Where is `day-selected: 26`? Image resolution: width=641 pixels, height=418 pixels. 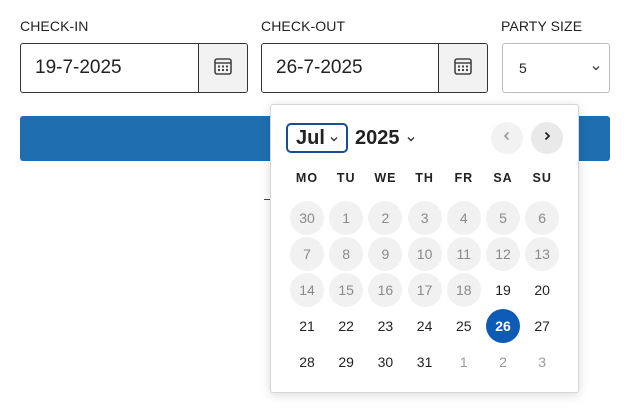
day-selected: 26 is located at coordinates (503, 326).